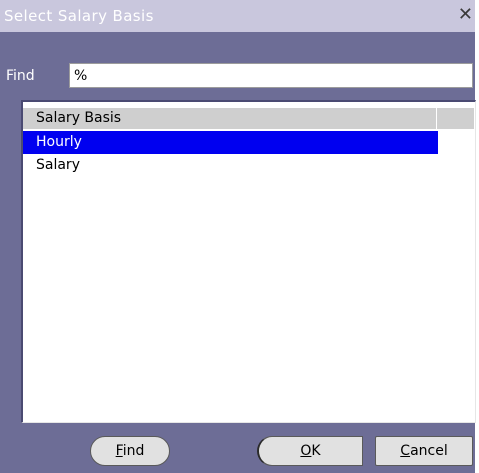 The image size is (479, 473). I want to click on find-button: Find, so click(130, 451).